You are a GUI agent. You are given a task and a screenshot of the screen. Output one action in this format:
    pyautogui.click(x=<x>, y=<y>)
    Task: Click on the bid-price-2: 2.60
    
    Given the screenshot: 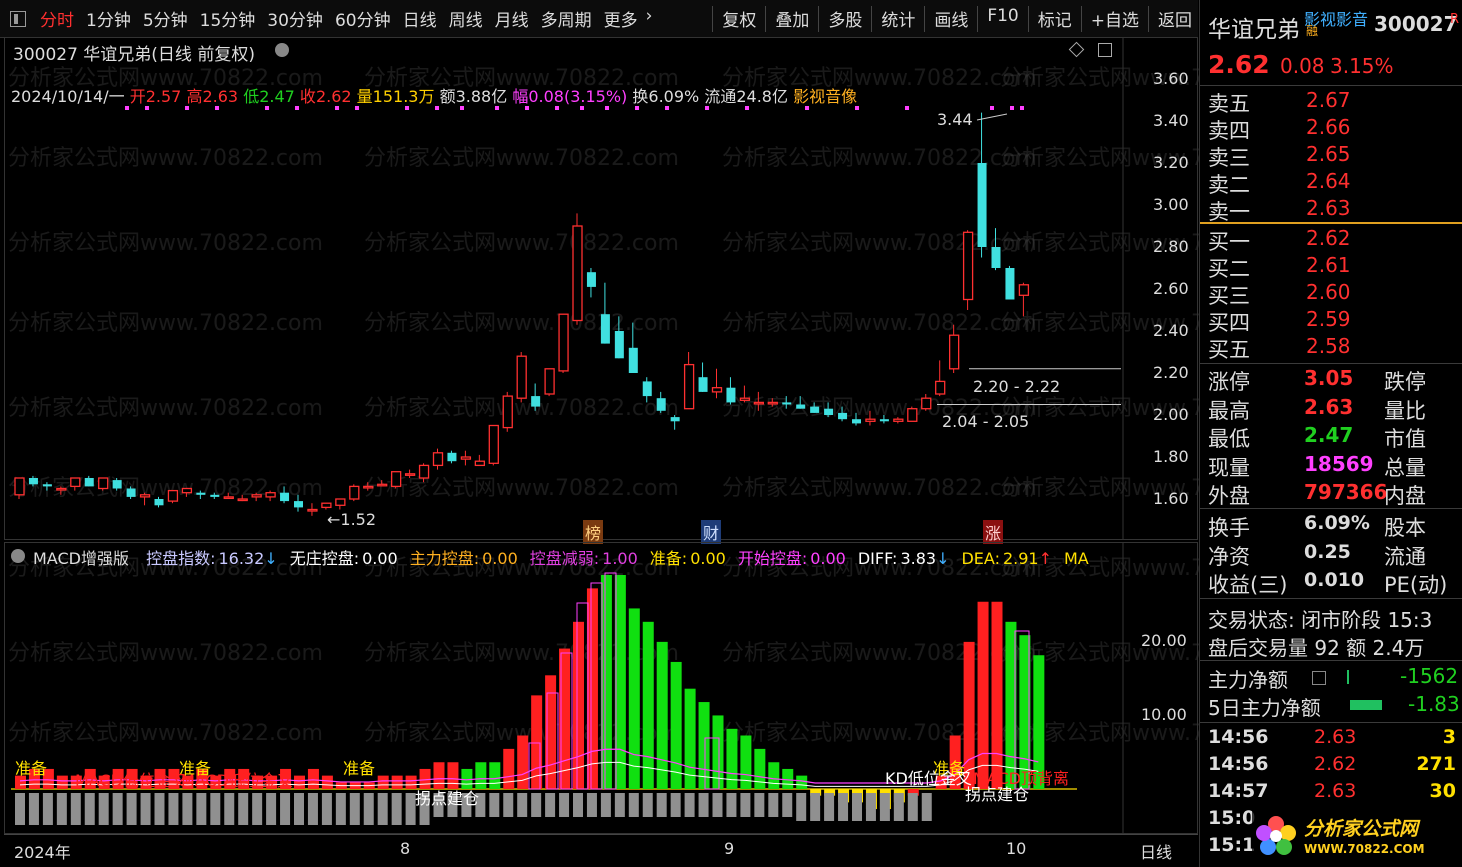 What is the action you would take?
    pyautogui.click(x=1328, y=292)
    